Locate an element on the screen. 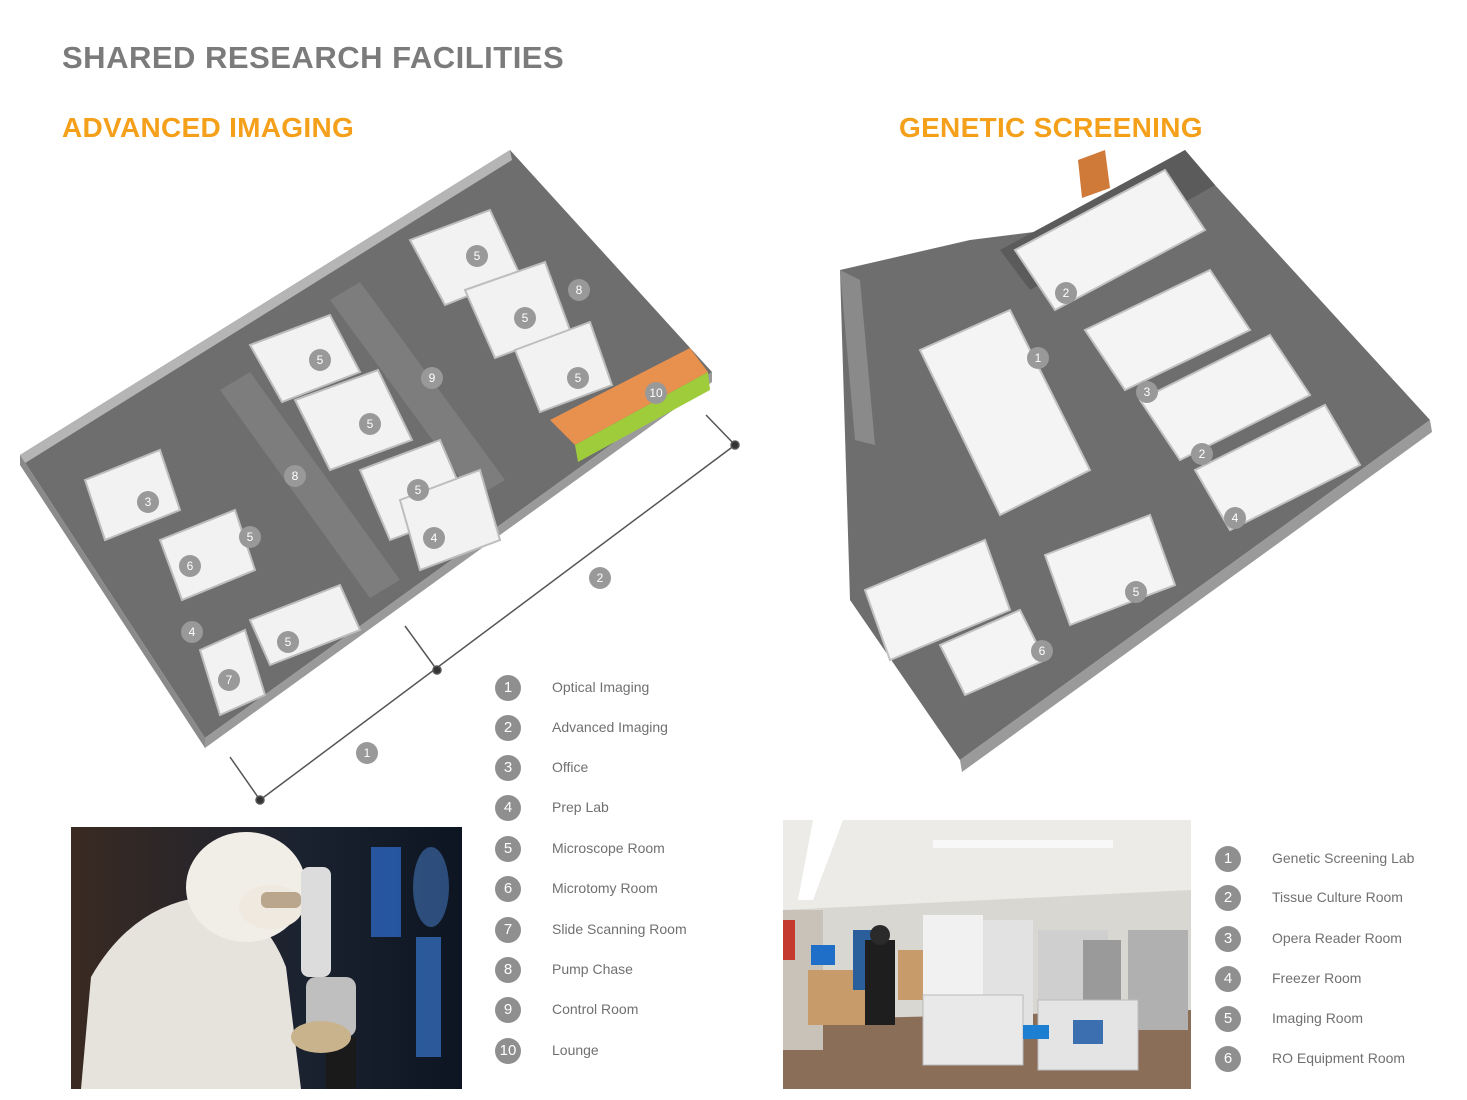 The width and height of the screenshot is (1467, 1100). ai-legend-item-6: 6 Microtomy Room is located at coordinates (625, 891).